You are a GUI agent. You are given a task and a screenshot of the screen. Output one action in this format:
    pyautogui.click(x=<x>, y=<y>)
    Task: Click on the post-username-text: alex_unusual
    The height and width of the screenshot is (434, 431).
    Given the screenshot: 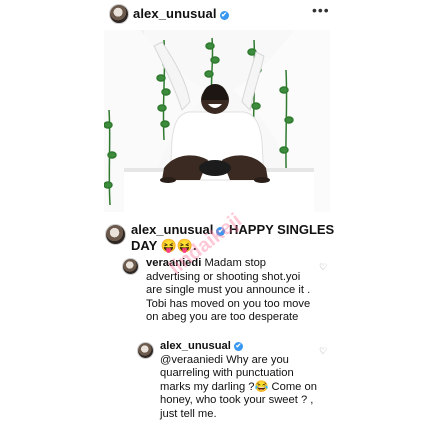 What is the action you would take?
    pyautogui.click(x=175, y=13)
    